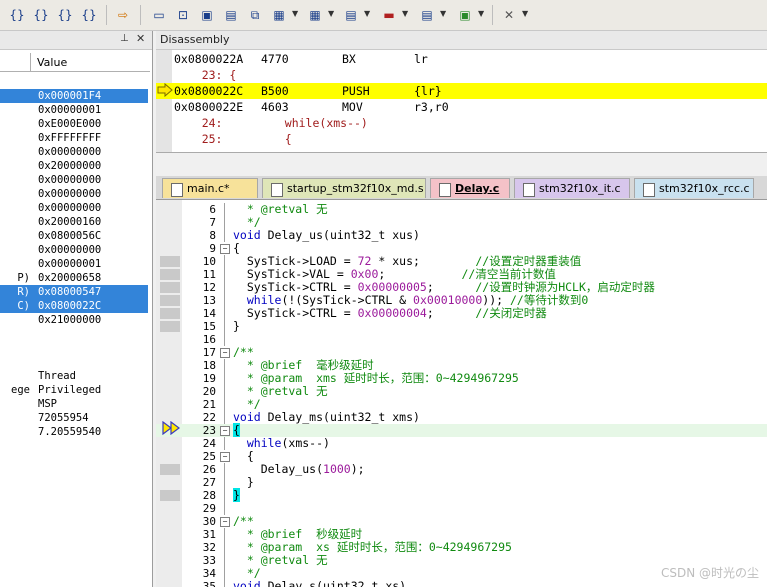 The height and width of the screenshot is (587, 767). I want to click on code-line: 8 void Delay_us(uint32_t xus), so click(461, 235).